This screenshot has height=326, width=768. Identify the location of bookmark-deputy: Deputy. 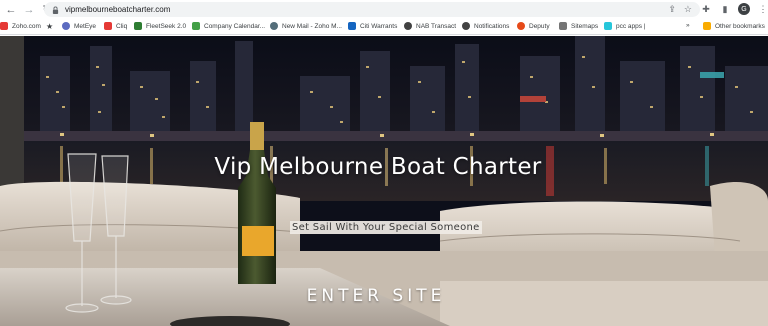
(533, 26).